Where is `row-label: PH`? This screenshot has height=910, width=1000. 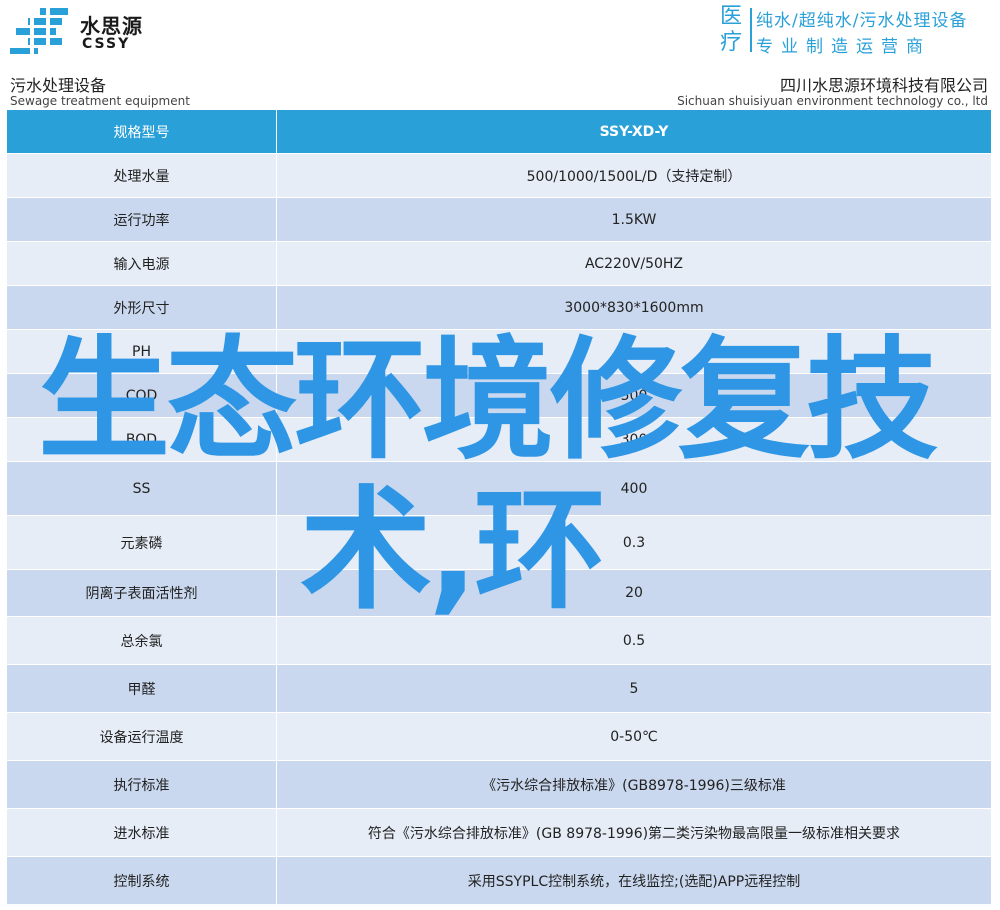 row-label: PH is located at coordinates (142, 351).